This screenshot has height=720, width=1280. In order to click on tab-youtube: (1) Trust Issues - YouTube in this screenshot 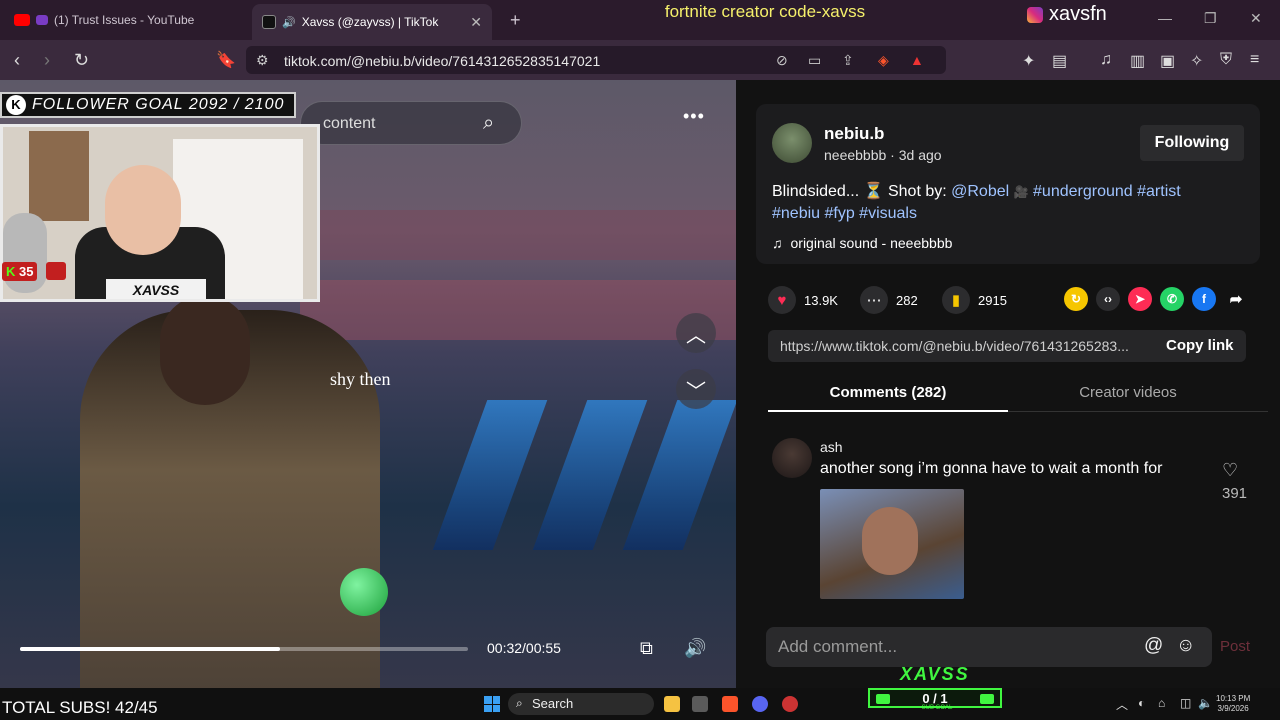, I will do `click(122, 20)`.